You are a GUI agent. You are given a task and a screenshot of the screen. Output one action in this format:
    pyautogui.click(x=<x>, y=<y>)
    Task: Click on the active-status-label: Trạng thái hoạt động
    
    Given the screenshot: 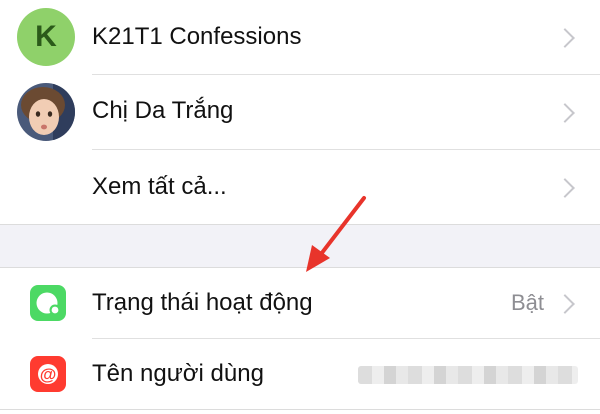 What is the action you would take?
    pyautogui.click(x=202, y=302)
    